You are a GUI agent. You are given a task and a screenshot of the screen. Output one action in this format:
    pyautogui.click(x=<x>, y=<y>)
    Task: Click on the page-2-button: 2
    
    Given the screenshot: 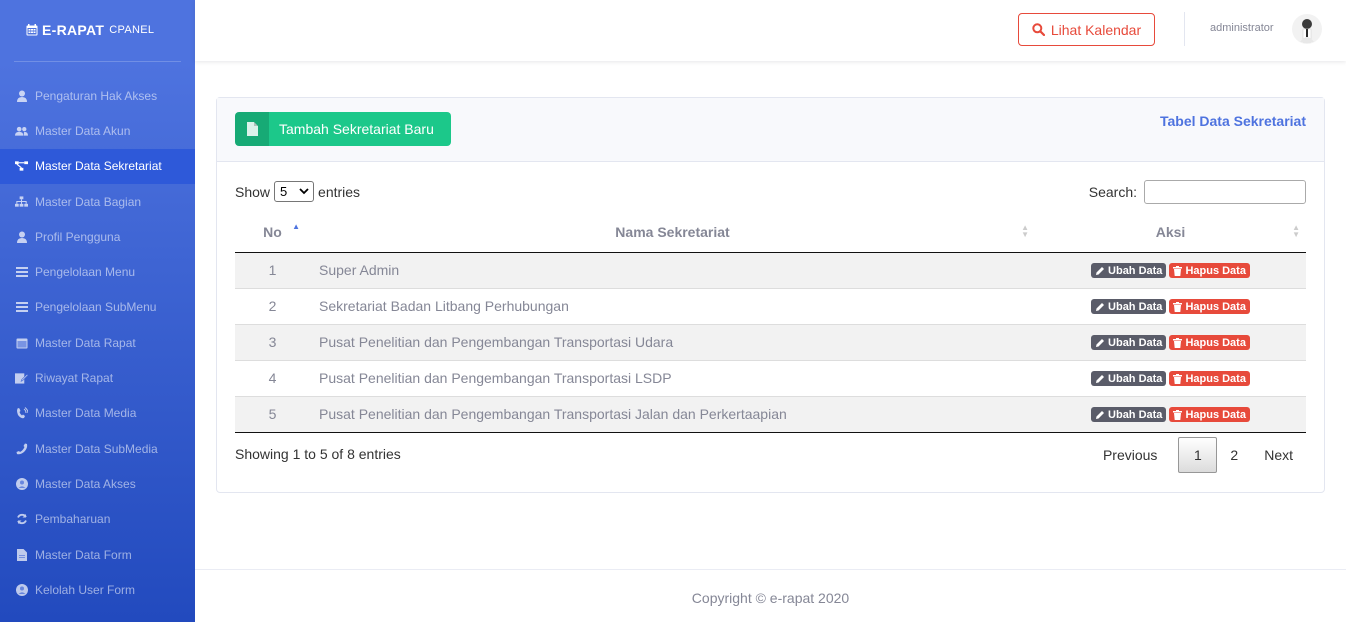 What is the action you would take?
    pyautogui.click(x=1234, y=455)
    